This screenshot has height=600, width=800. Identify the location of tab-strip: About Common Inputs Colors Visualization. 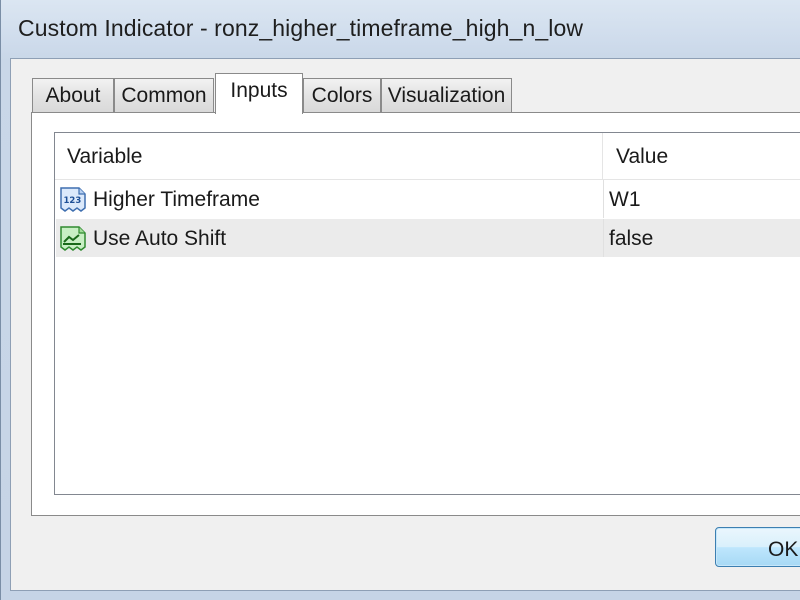
(416, 93).